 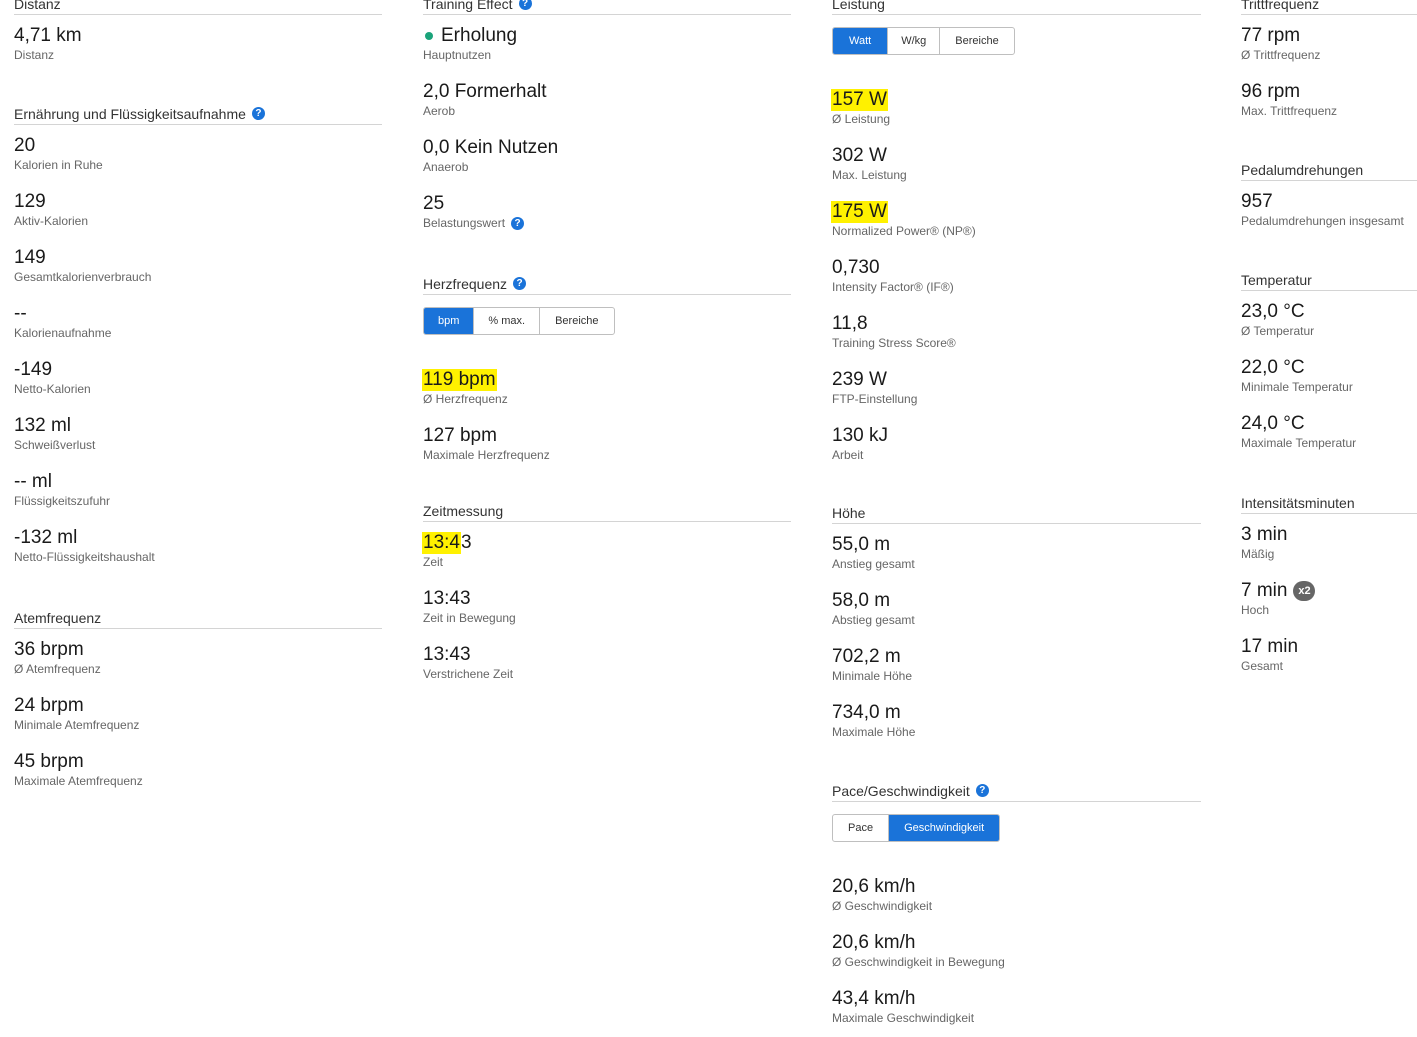 What do you see at coordinates (465, 399) in the screenshot?
I see `stat-label: Ø Herzfrequenz` at bounding box center [465, 399].